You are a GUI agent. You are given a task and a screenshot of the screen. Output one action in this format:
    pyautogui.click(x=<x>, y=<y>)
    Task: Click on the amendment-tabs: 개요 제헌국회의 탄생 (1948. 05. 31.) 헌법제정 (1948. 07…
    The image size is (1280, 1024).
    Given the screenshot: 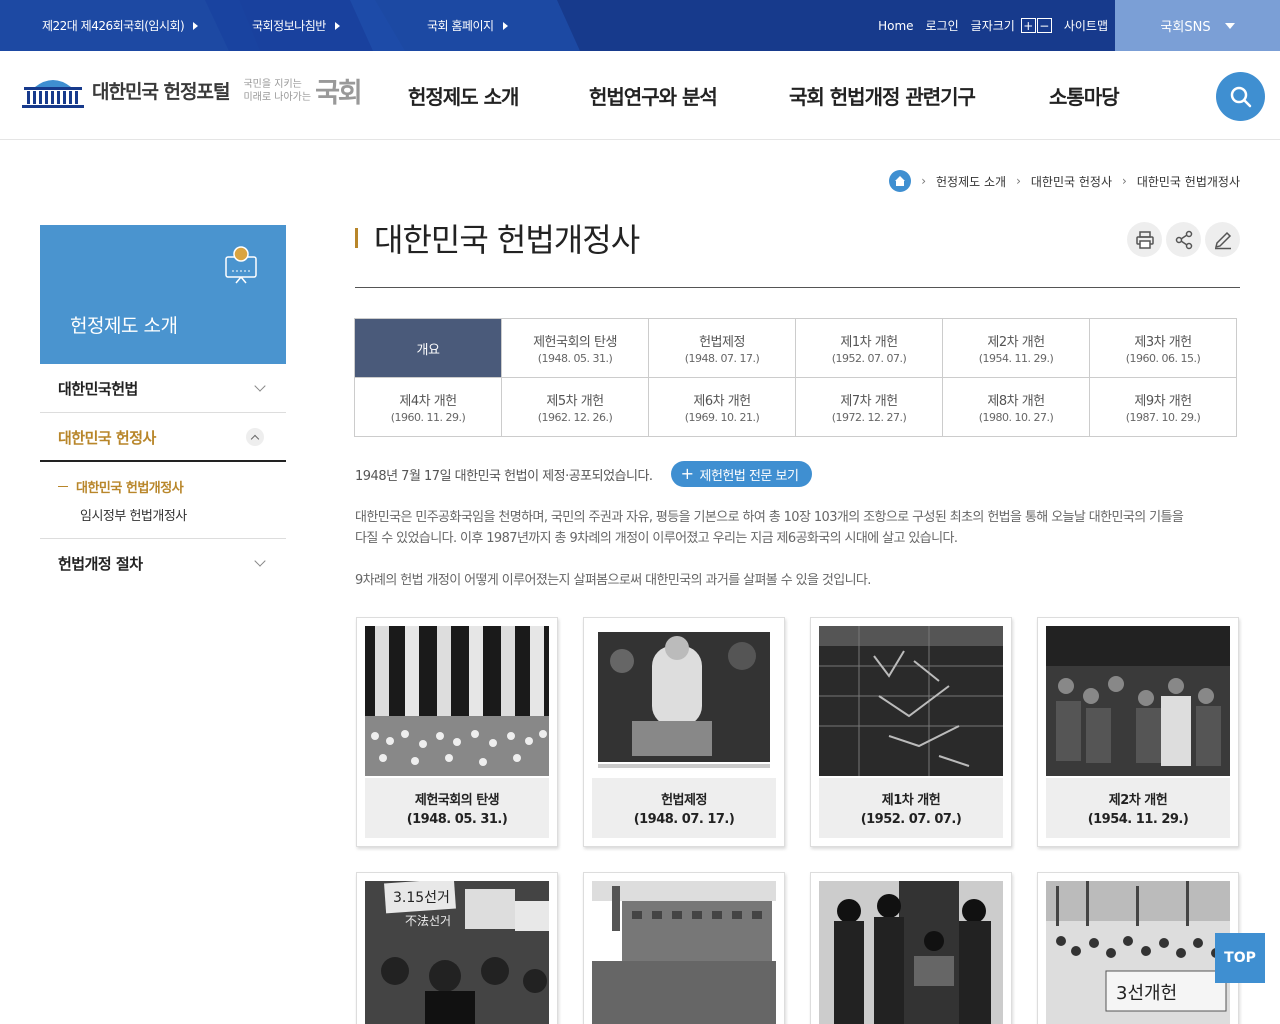 What is the action you would take?
    pyautogui.click(x=795, y=377)
    